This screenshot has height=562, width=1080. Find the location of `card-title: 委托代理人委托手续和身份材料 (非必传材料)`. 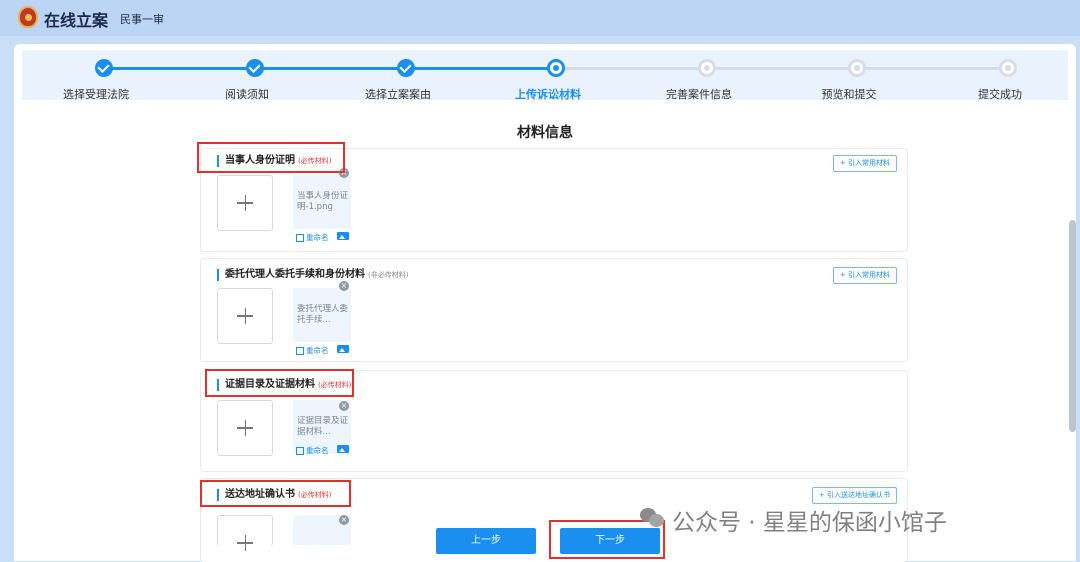

card-title: 委托代理人委托手续和身份材料 (非必传材料) is located at coordinates (312, 275).